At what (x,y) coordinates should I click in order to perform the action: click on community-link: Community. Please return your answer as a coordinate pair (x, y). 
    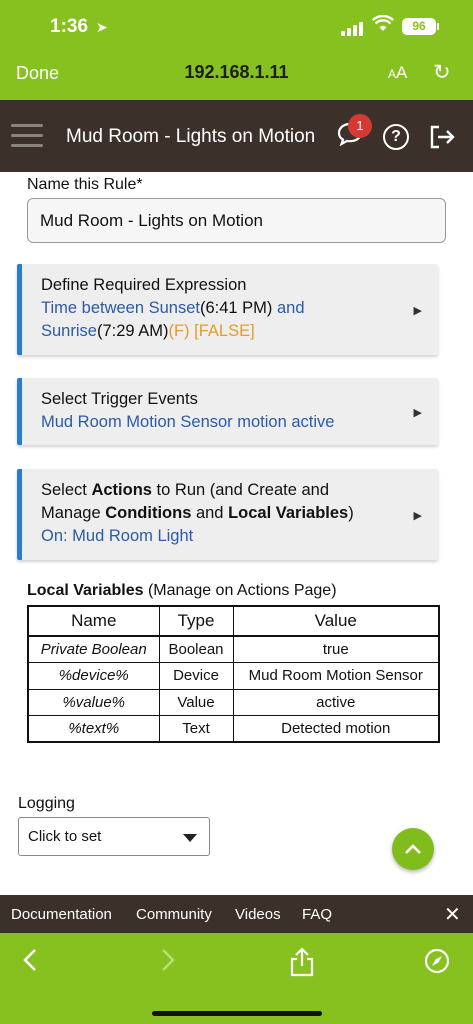
    Looking at the image, I should click on (174, 914).